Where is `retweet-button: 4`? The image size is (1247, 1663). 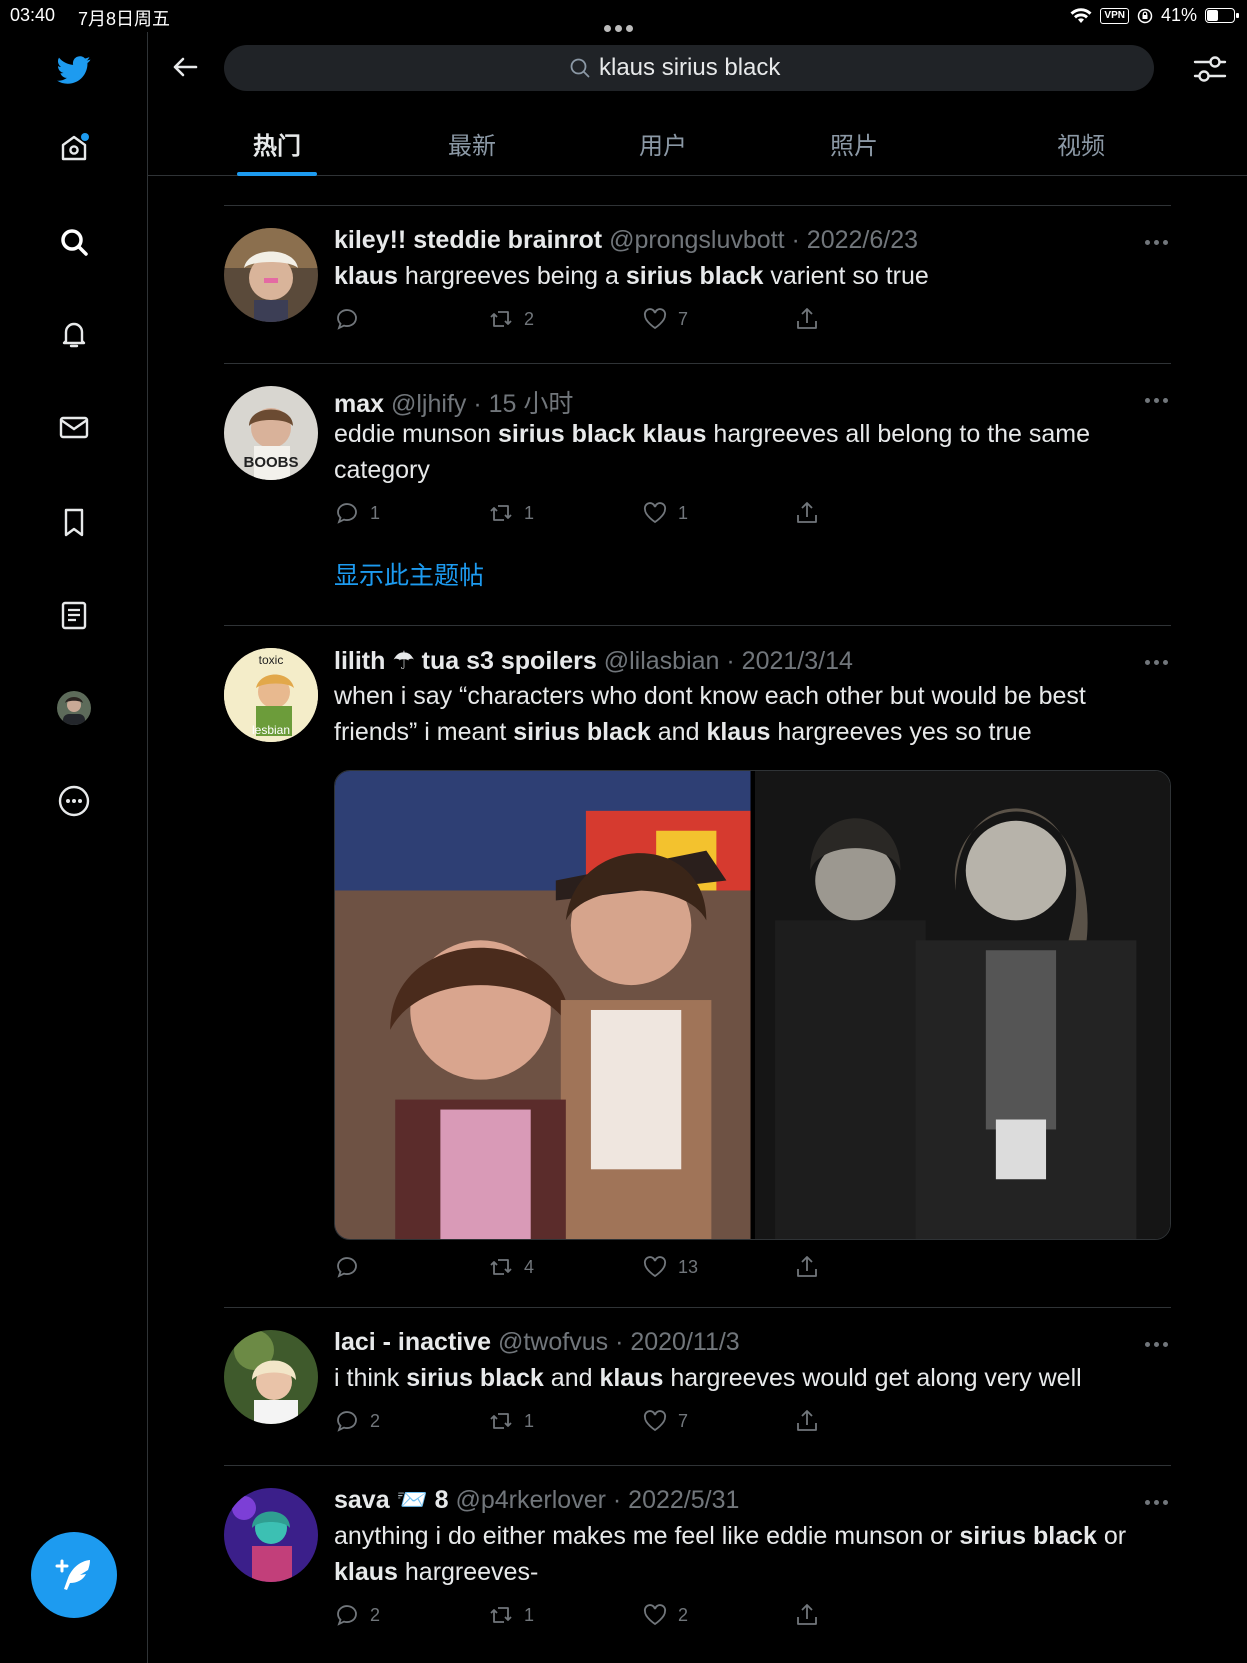
retweet-button: 4 is located at coordinates (511, 1267).